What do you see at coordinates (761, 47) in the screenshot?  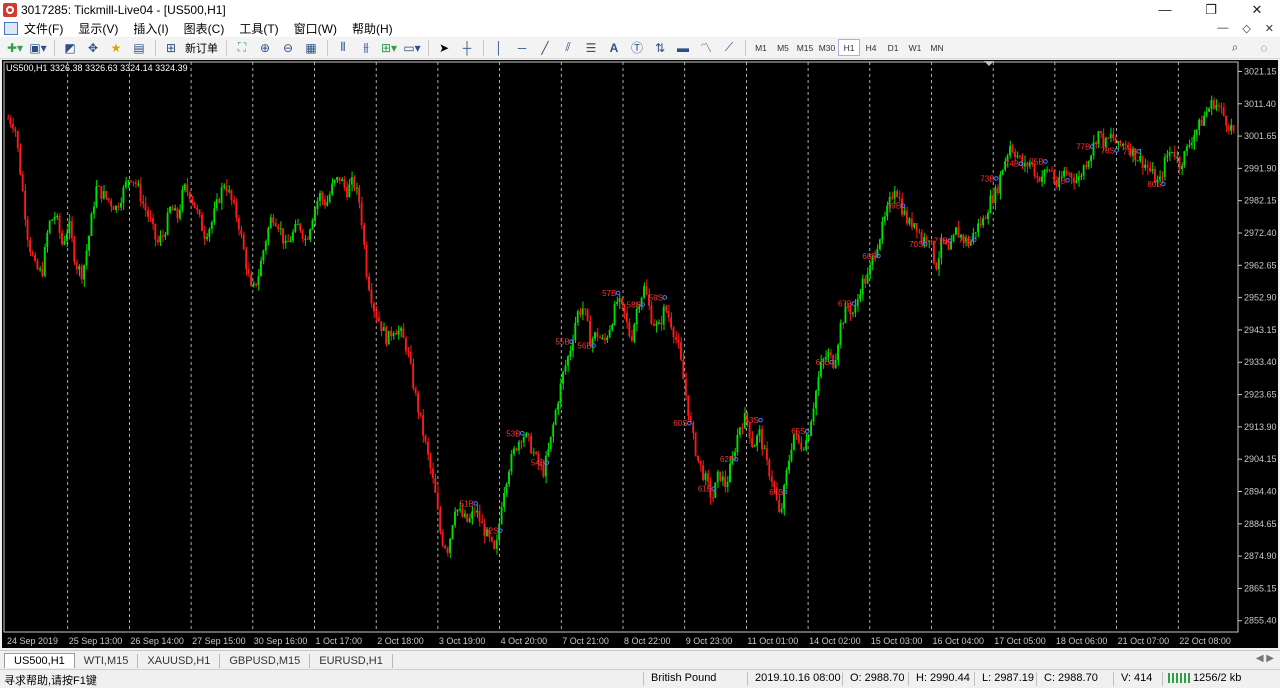 I see `timeframe-m1: M1` at bounding box center [761, 47].